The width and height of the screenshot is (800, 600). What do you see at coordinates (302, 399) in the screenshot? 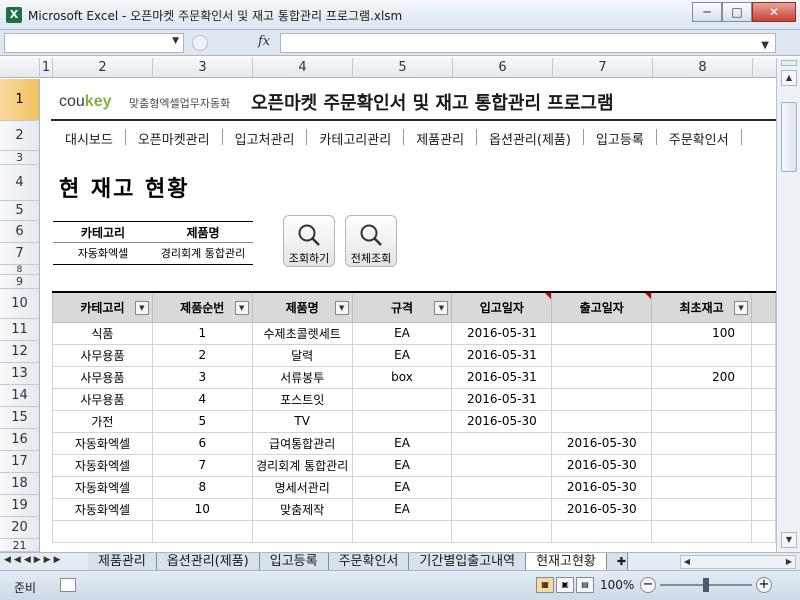
I see `table-cell: 포스트잇` at bounding box center [302, 399].